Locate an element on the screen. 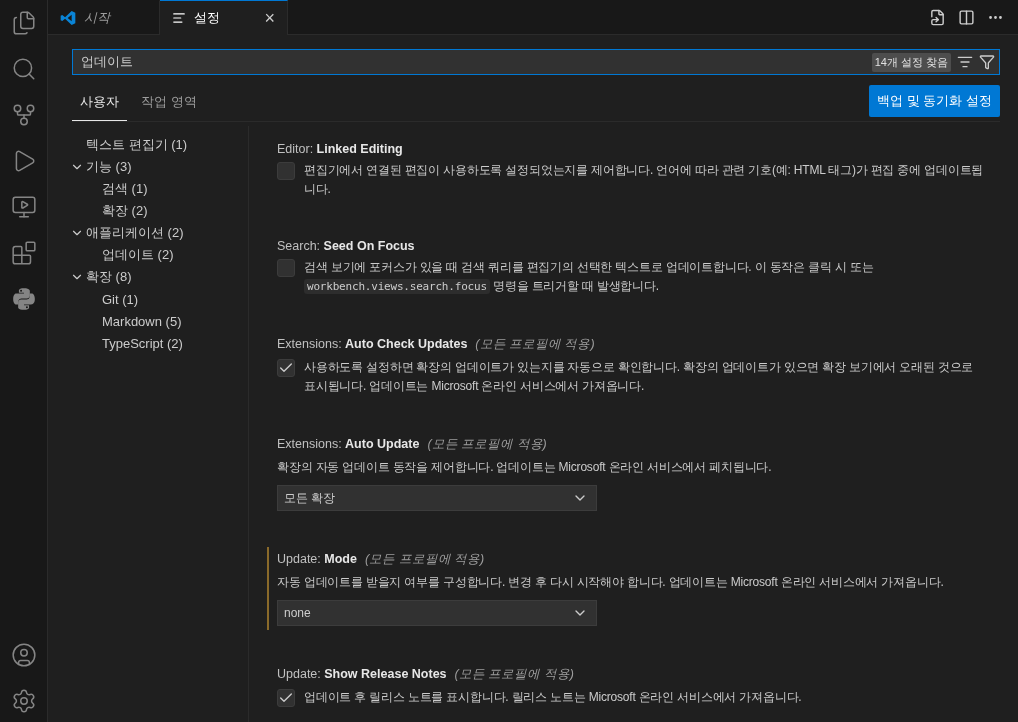  toc-item: 애플리케이션 (2) is located at coordinates (135, 233).